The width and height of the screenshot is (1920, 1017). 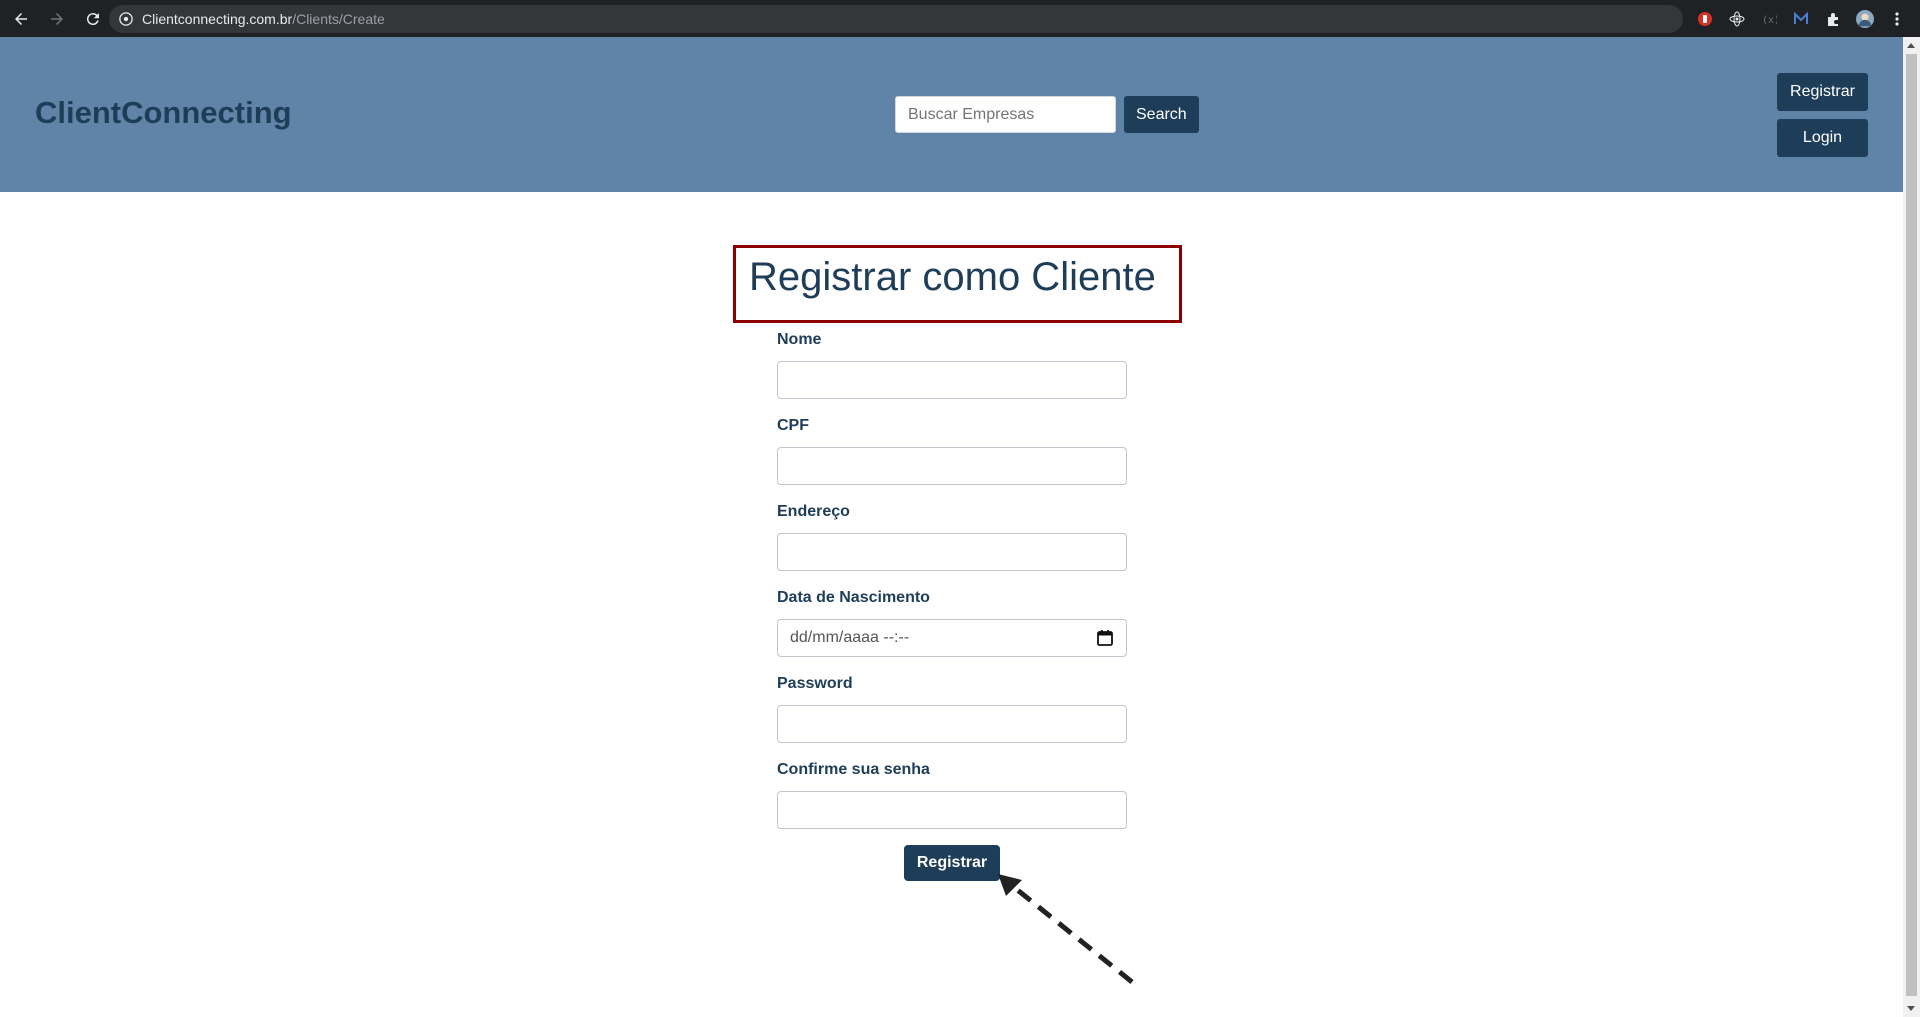 What do you see at coordinates (93, 19) in the screenshot?
I see `reload-icon` at bounding box center [93, 19].